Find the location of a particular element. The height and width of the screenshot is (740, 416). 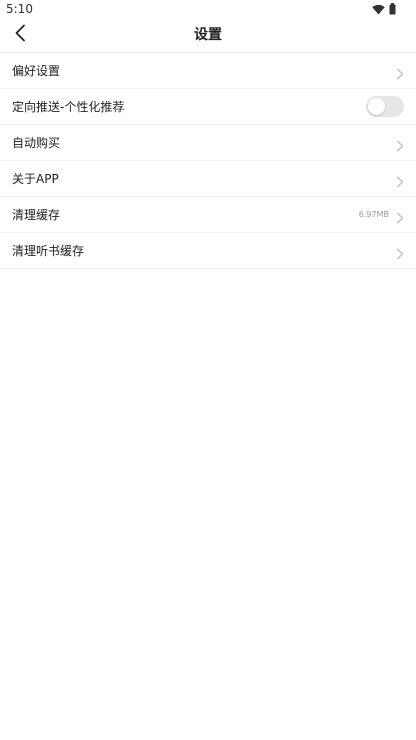

wifi-icon is located at coordinates (378, 9).